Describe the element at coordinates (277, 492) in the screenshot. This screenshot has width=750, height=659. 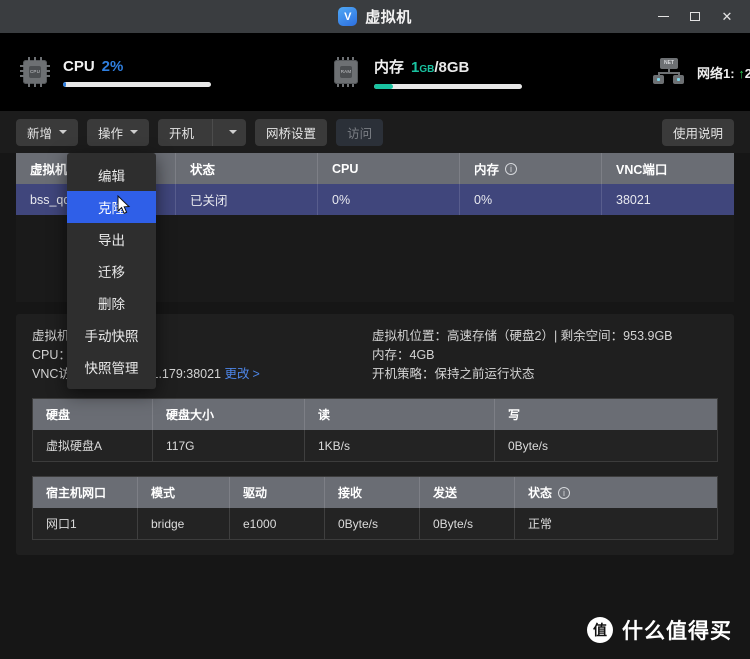
I see `net-column-header-driver: 驱动` at that location.